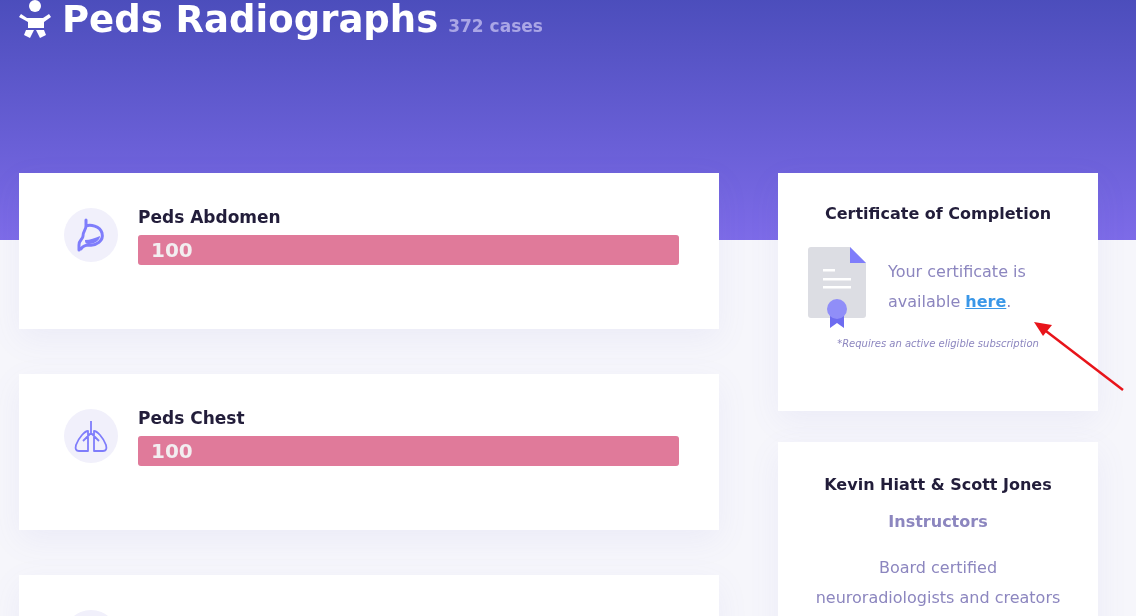 The height and width of the screenshot is (616, 1136). Describe the element at coordinates (192, 418) in the screenshot. I see `module-title: Peds Chest` at that location.